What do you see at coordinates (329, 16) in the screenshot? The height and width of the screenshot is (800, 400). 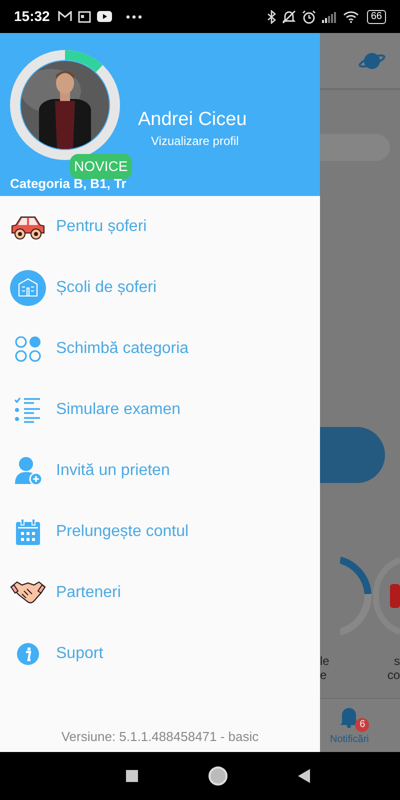 I see `signal-icon` at bounding box center [329, 16].